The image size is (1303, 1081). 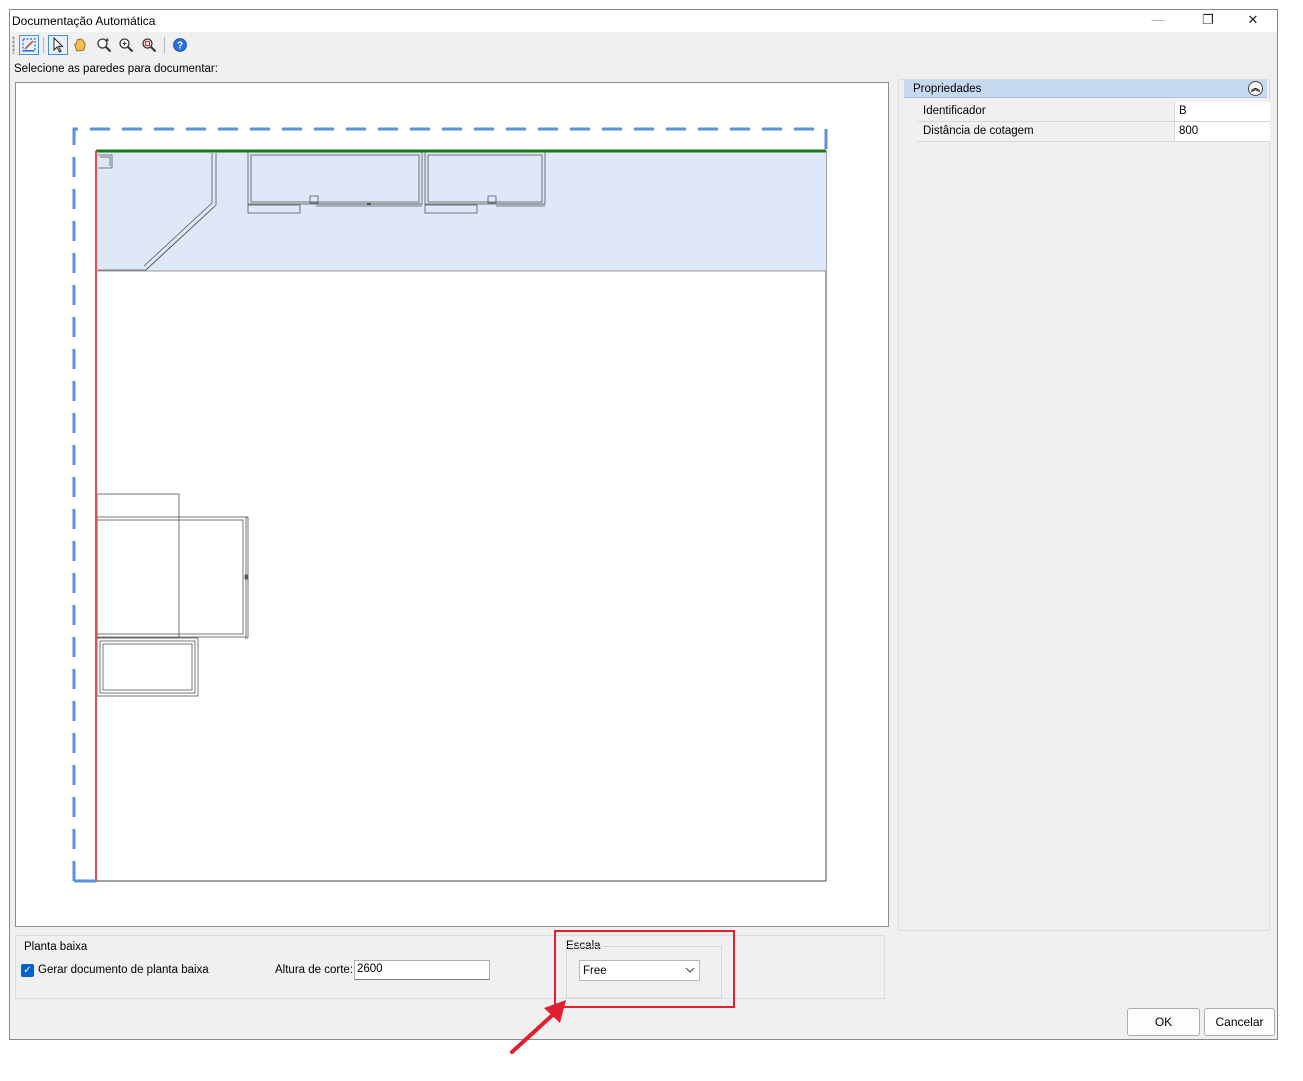 I want to click on altura-corte-input: 2600, so click(x=422, y=970).